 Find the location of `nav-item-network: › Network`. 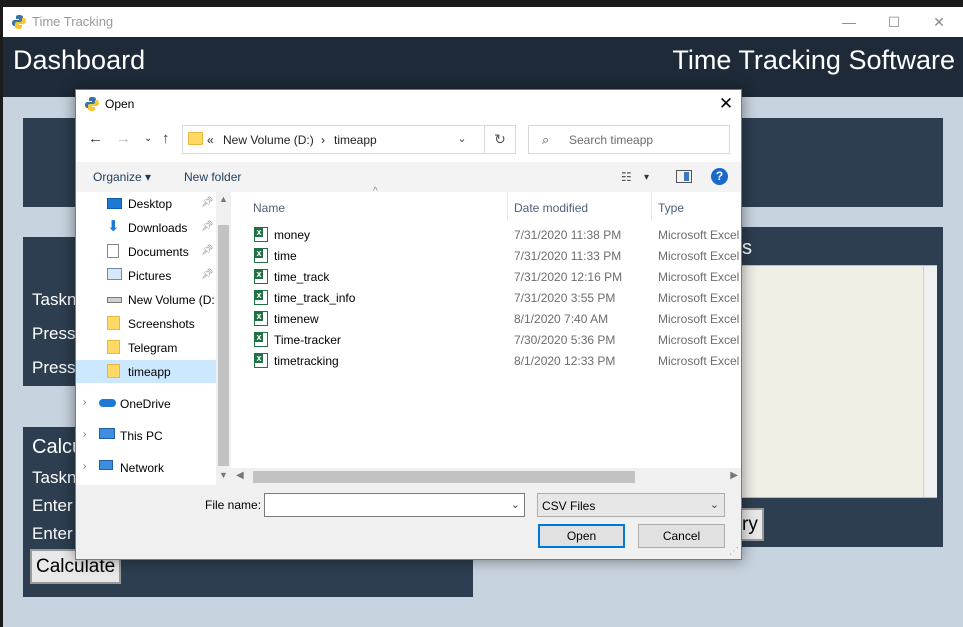

nav-item-network: › Network is located at coordinates (146, 467).